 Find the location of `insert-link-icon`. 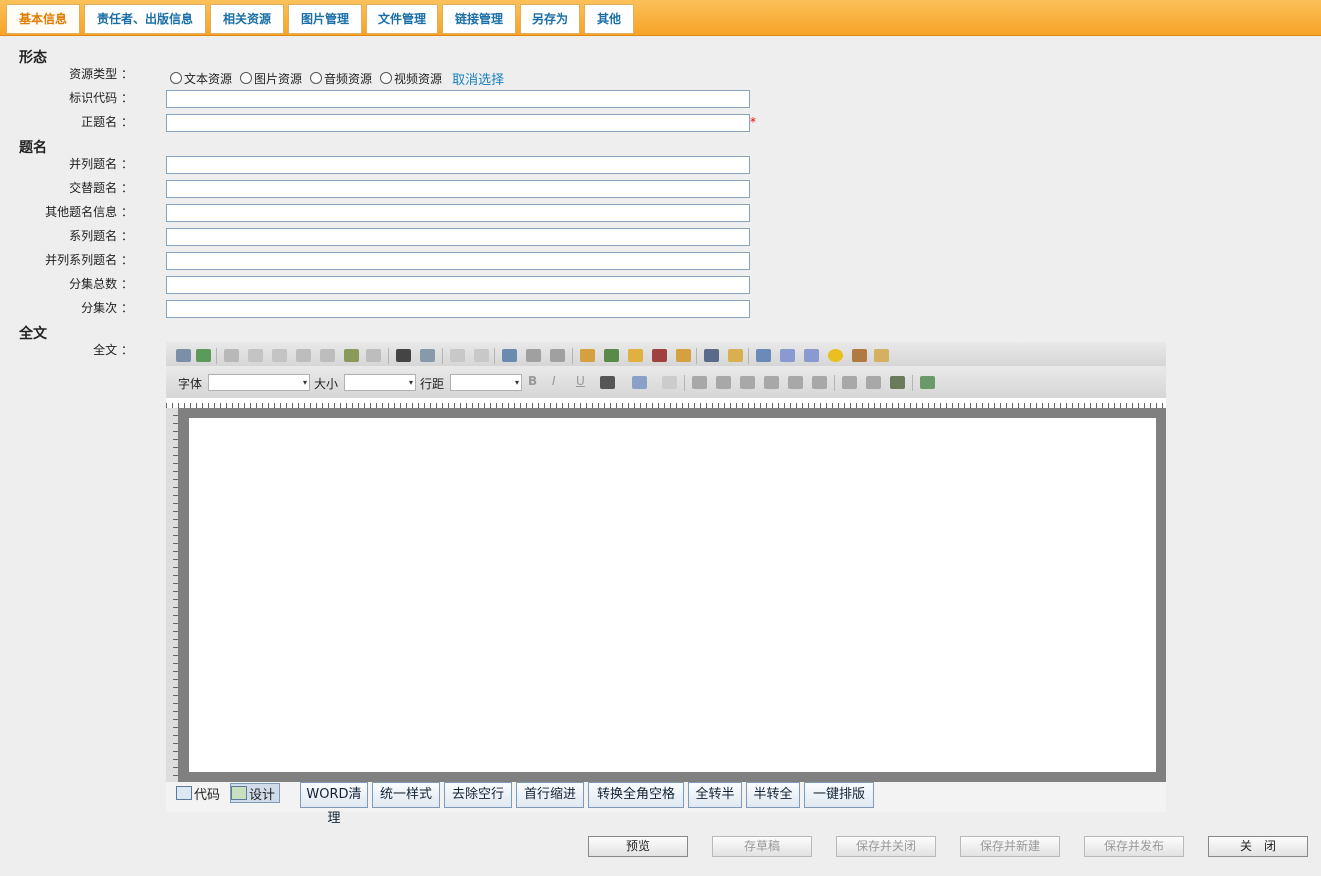

insert-link-icon is located at coordinates (509, 356).